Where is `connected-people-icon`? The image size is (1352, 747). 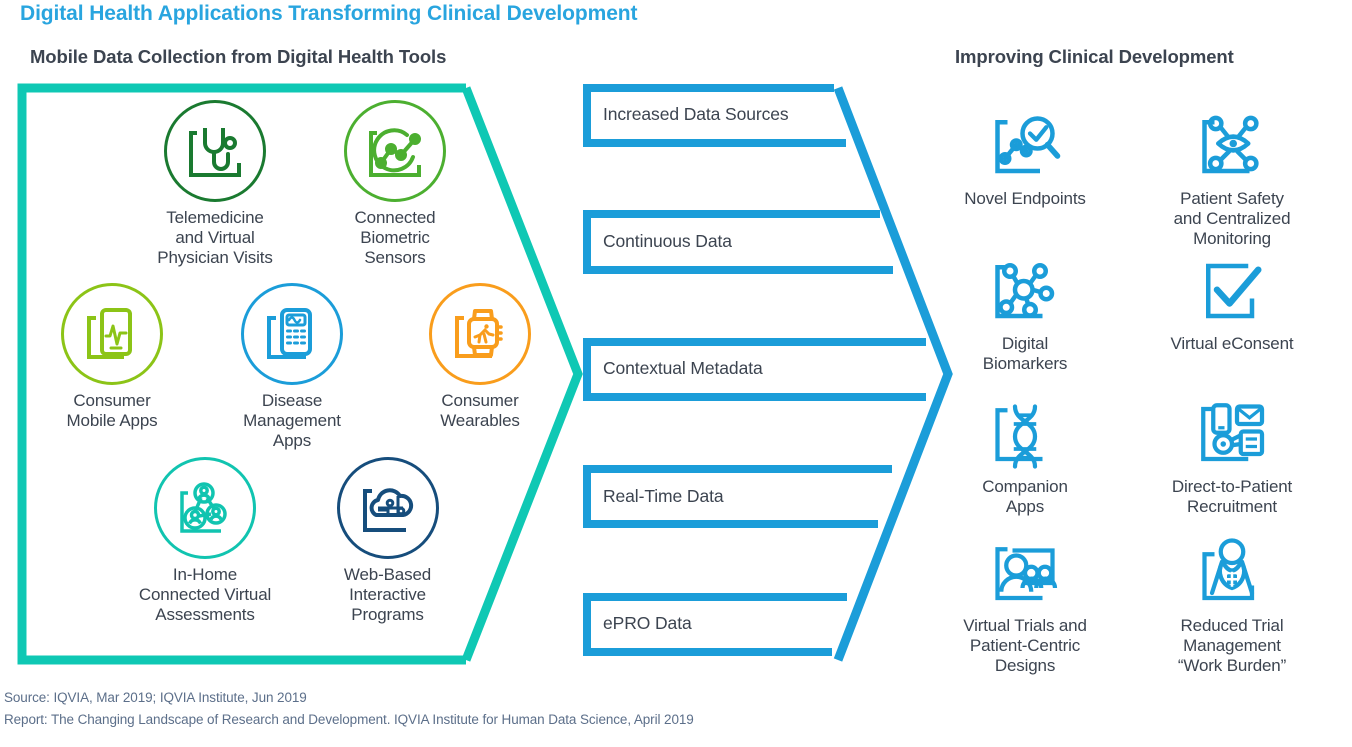
connected-people-icon is located at coordinates (205, 508).